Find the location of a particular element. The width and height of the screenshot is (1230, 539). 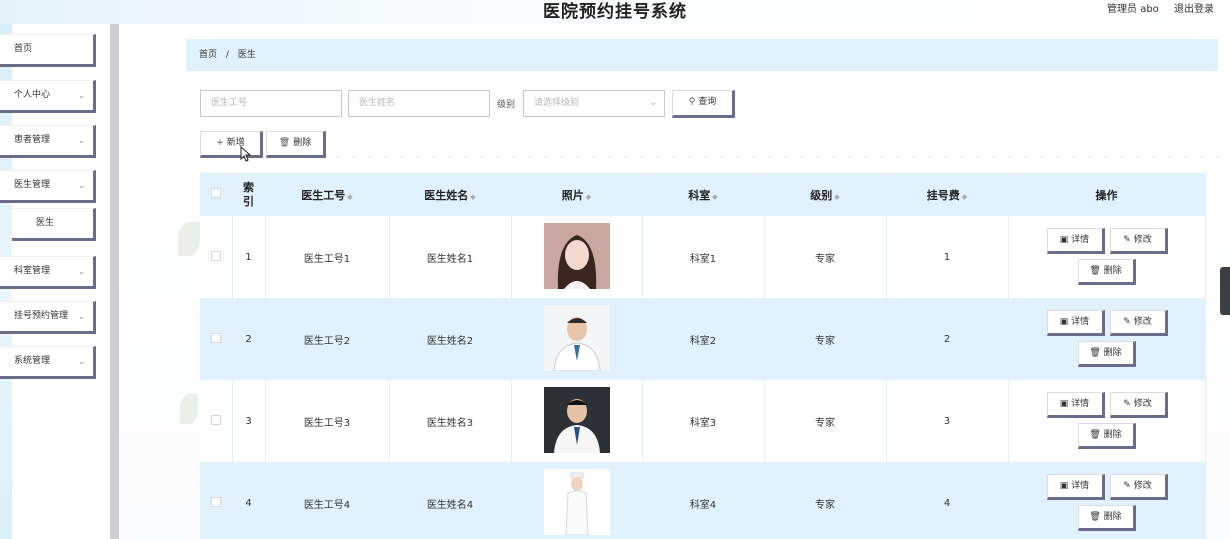

column-header-level: 级别 ◆ is located at coordinates (825, 194).